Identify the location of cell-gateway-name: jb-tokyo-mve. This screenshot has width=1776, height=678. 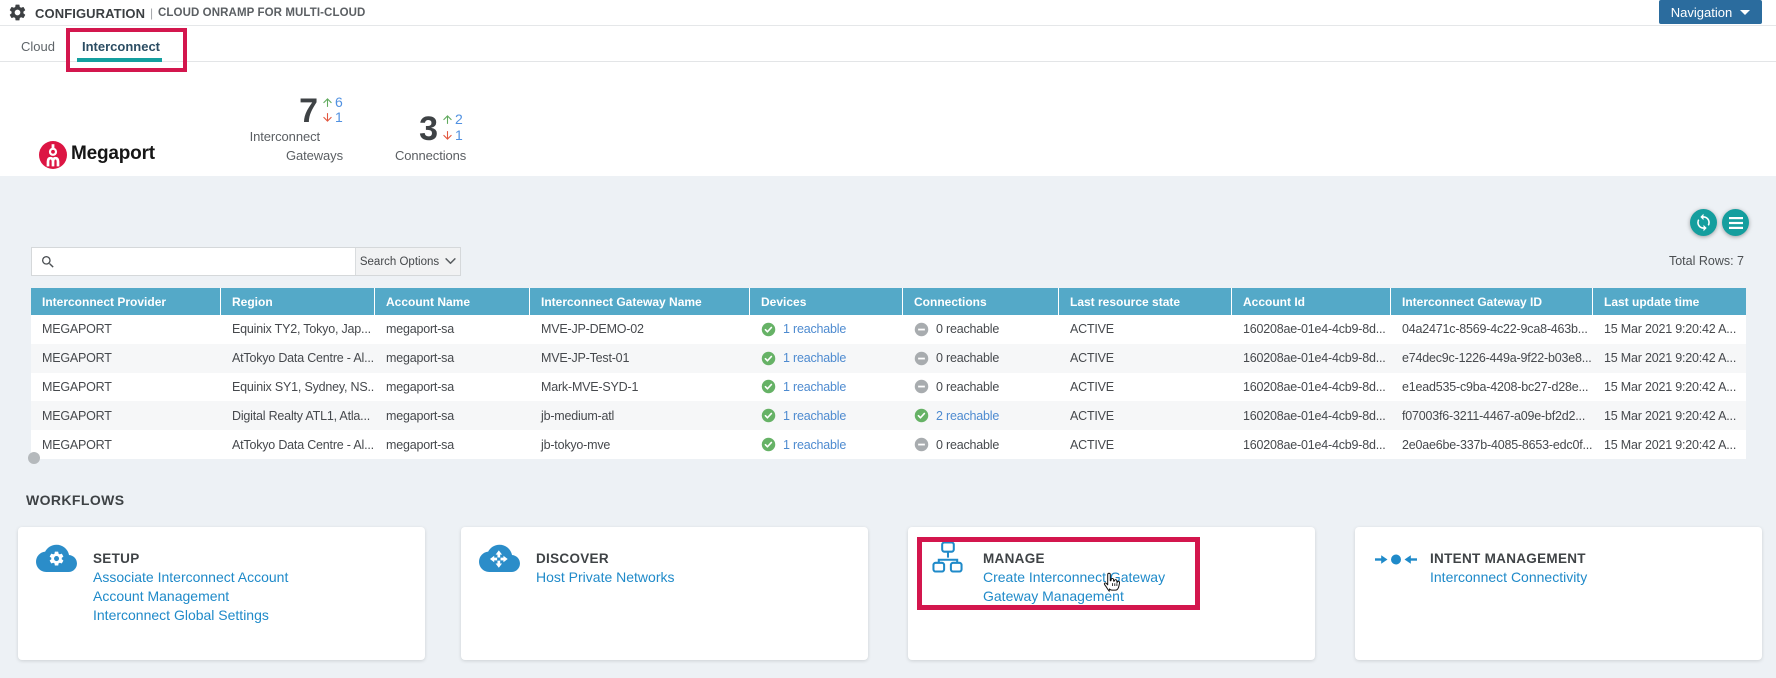
(576, 444).